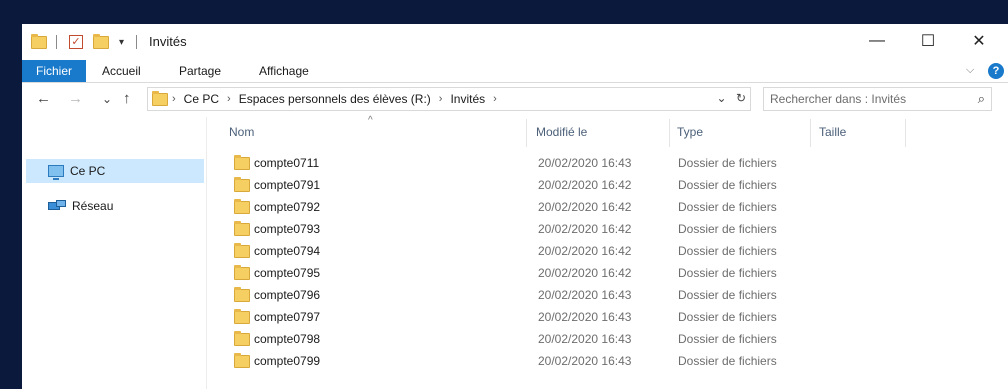  Describe the element at coordinates (160, 98) in the screenshot. I see `address-folder-icon` at that location.